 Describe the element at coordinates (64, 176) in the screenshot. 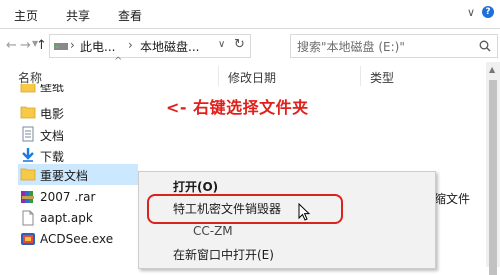

I see `file-name: 重要文档` at that location.